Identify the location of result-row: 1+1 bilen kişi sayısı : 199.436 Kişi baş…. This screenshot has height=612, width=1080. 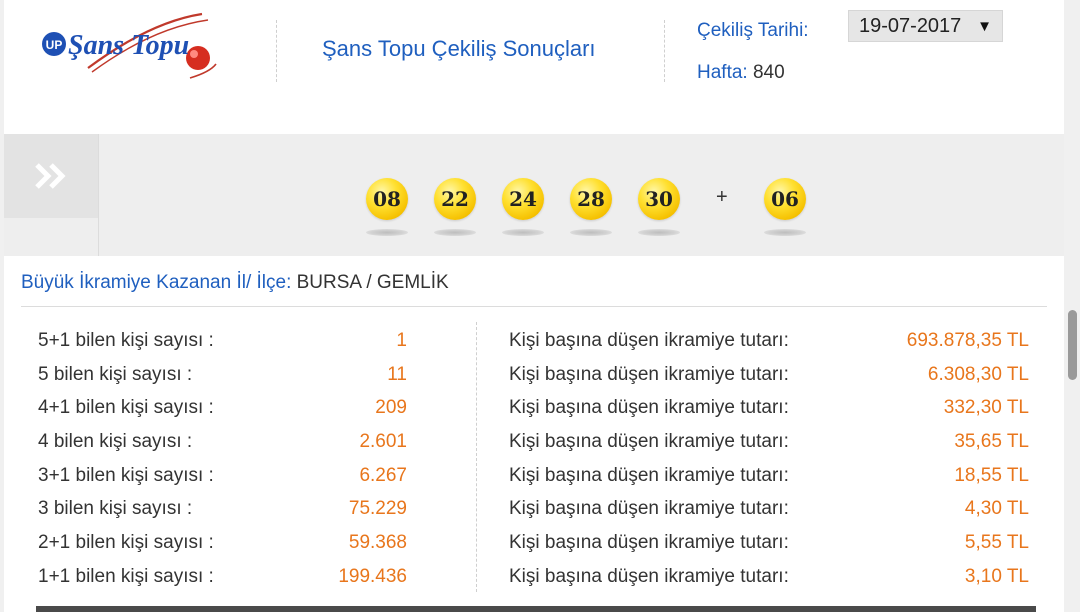
(534, 575).